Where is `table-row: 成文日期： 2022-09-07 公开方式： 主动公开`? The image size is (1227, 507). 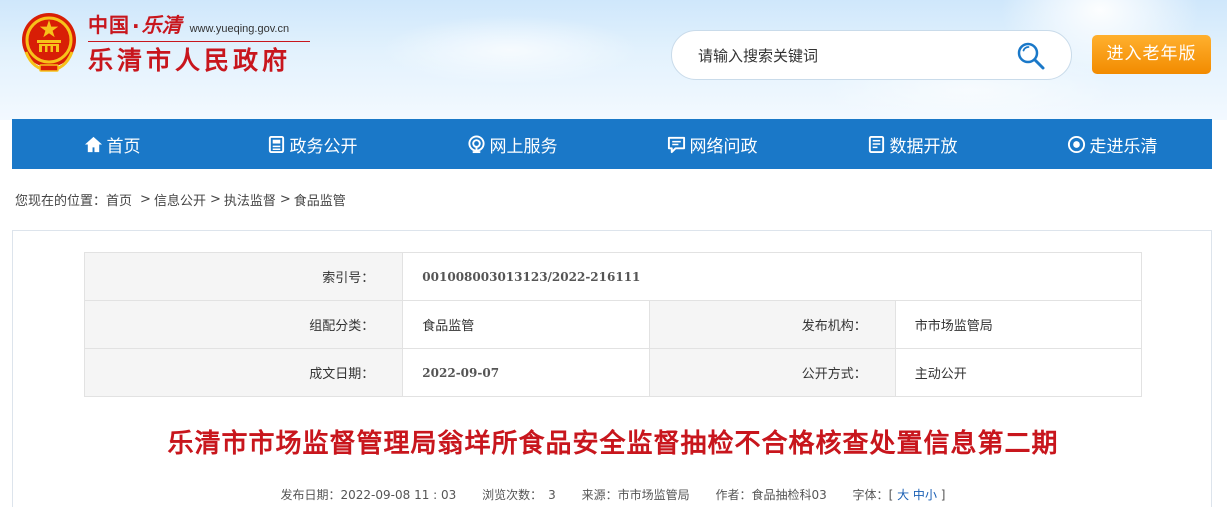
table-row: 成文日期： 2022-09-07 公开方式： 主动公开 is located at coordinates (613, 372).